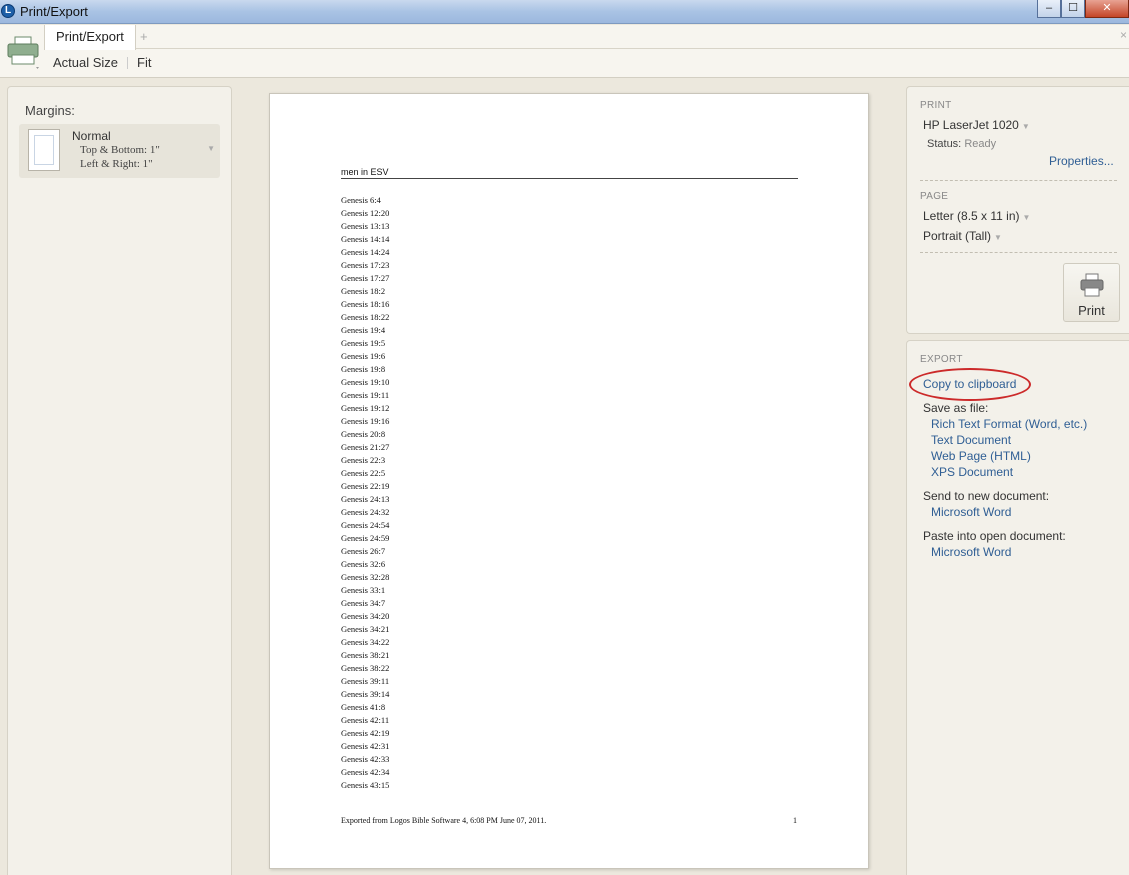 This screenshot has height=875, width=1129. Describe the element at coordinates (116, 164) in the screenshot. I see `margin-left-right: Left & Right: 1"` at that location.